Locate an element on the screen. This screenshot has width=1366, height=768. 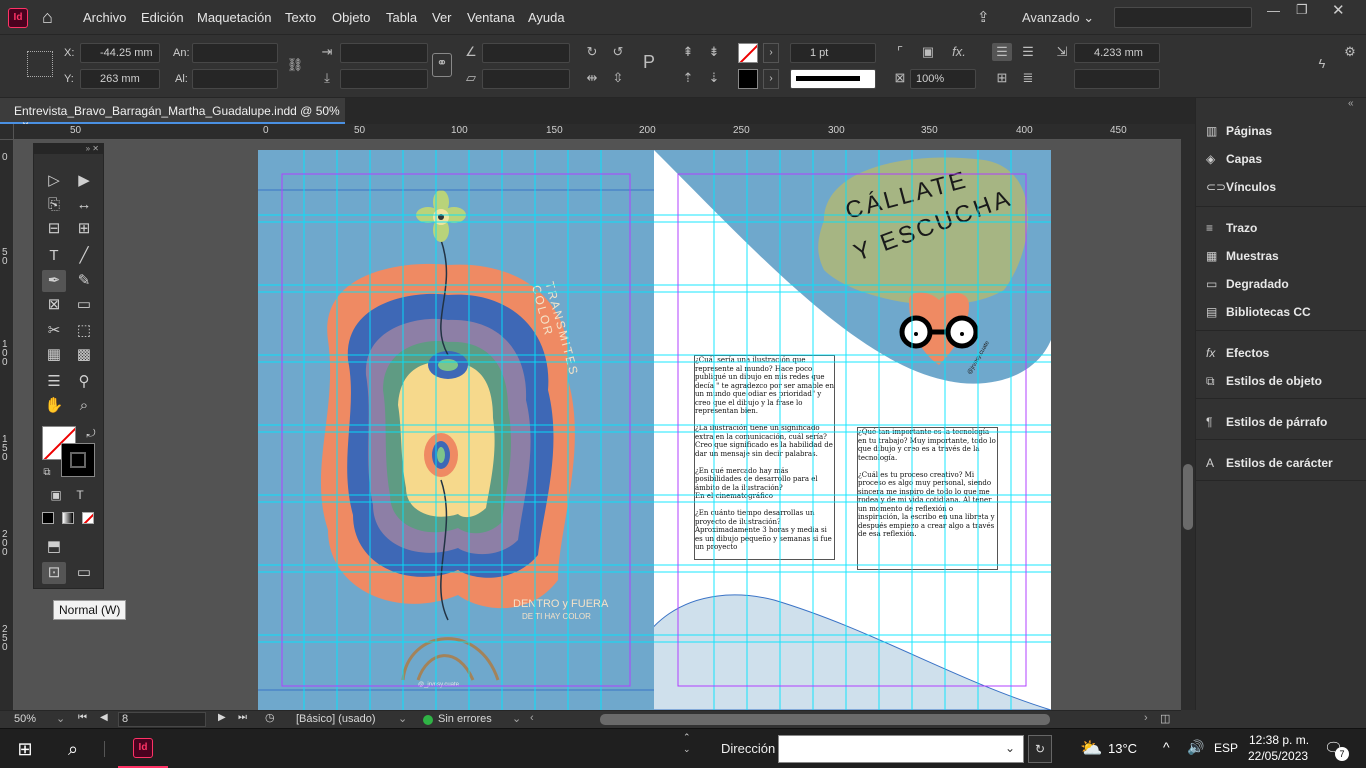
pen-tool-icon: ✒ is located at coordinates (54, 281).